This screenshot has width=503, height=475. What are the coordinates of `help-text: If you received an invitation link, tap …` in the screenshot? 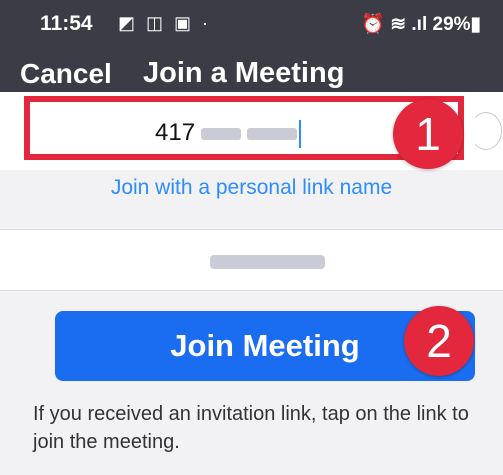 It's located at (251, 428).